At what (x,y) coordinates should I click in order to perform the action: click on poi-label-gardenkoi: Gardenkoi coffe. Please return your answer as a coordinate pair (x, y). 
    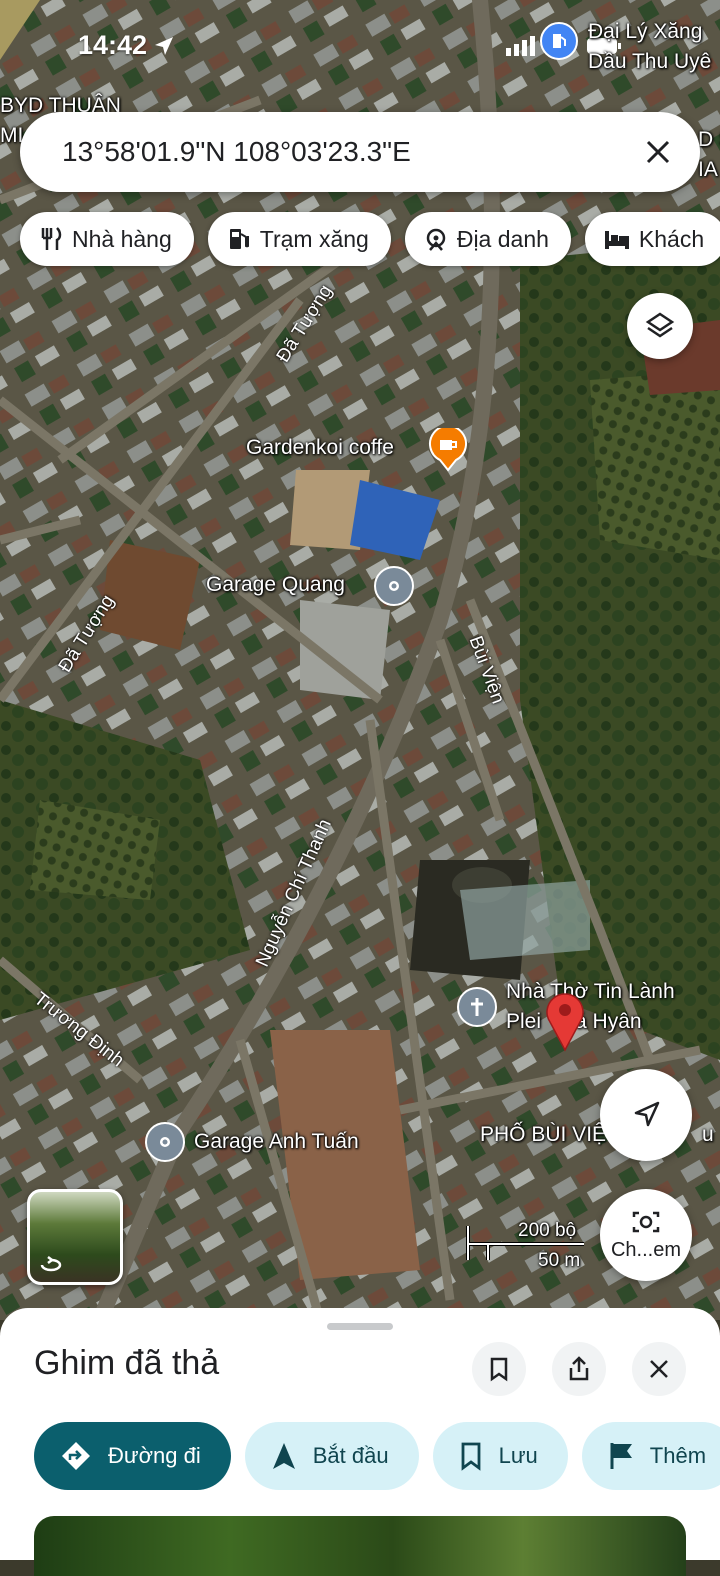
    Looking at the image, I should click on (320, 448).